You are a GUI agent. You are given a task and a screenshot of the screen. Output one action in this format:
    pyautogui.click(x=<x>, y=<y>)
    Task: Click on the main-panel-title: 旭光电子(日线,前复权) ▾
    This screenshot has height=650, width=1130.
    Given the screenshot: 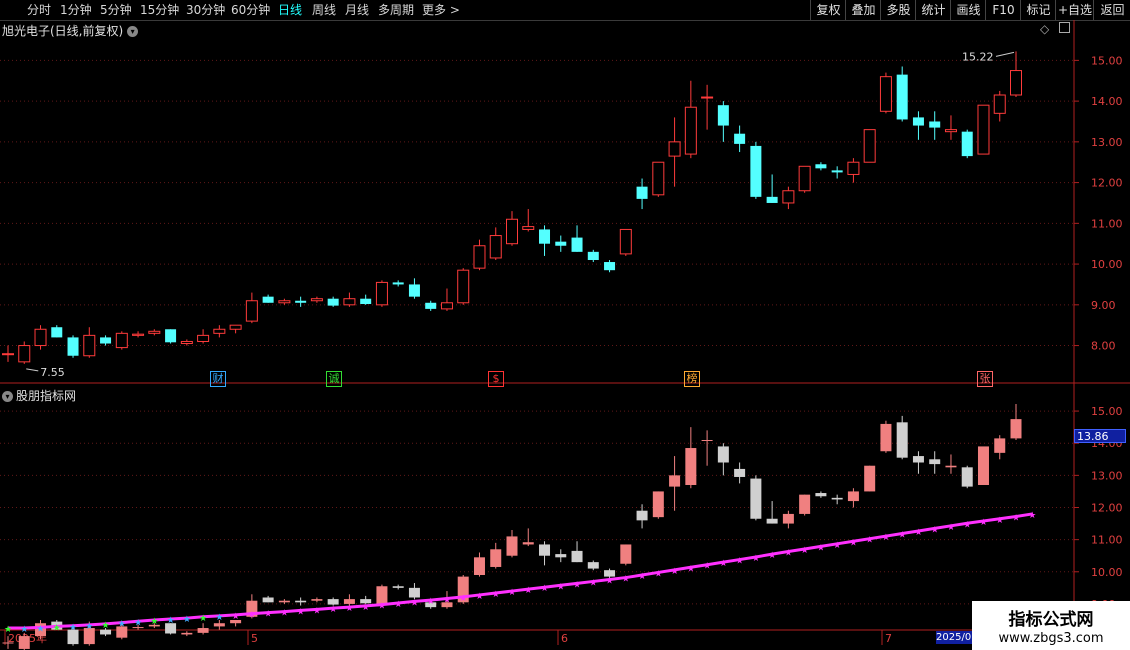 What is the action you would take?
    pyautogui.click(x=70, y=30)
    